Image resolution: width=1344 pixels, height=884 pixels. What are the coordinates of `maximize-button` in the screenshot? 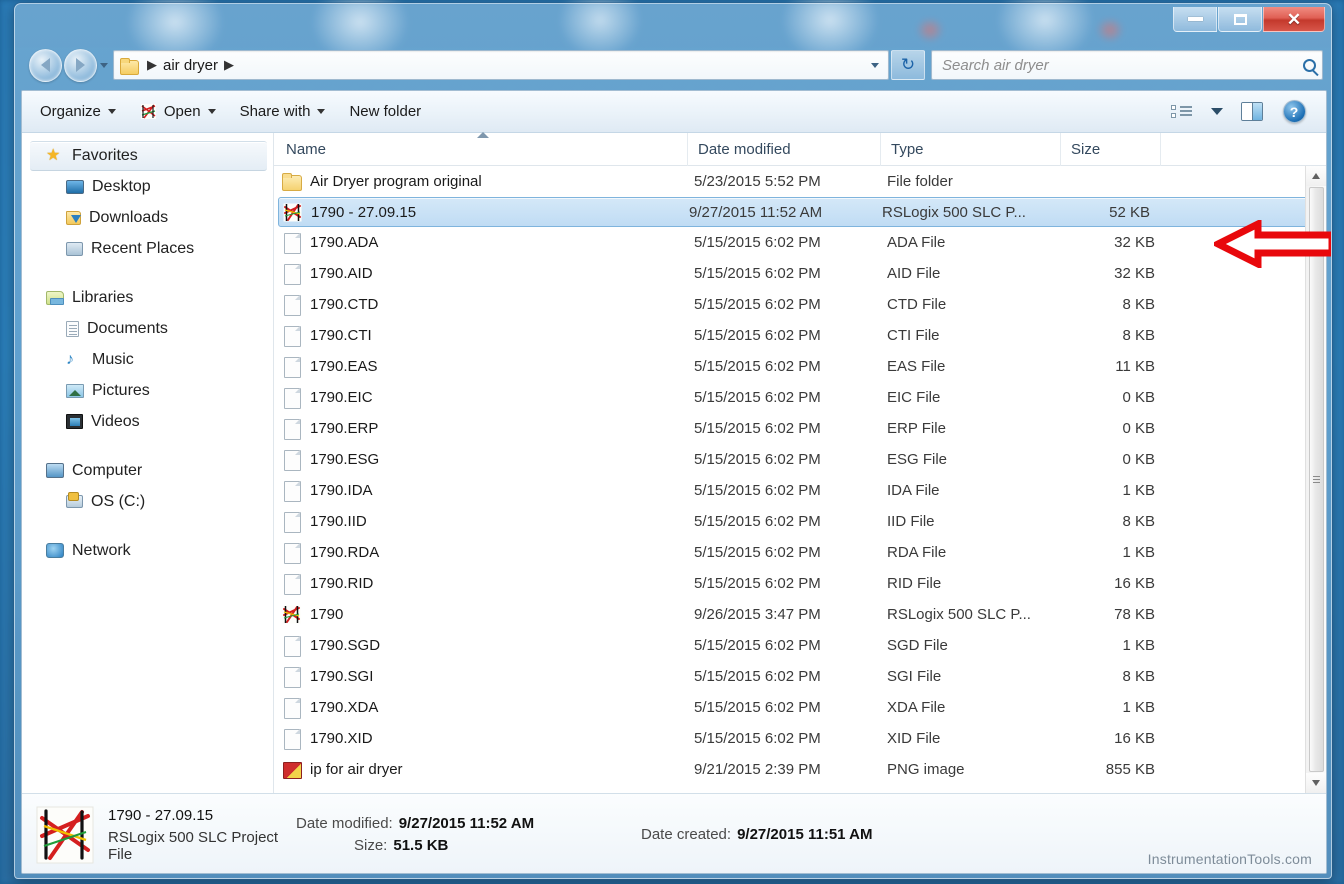 It's located at (1240, 19).